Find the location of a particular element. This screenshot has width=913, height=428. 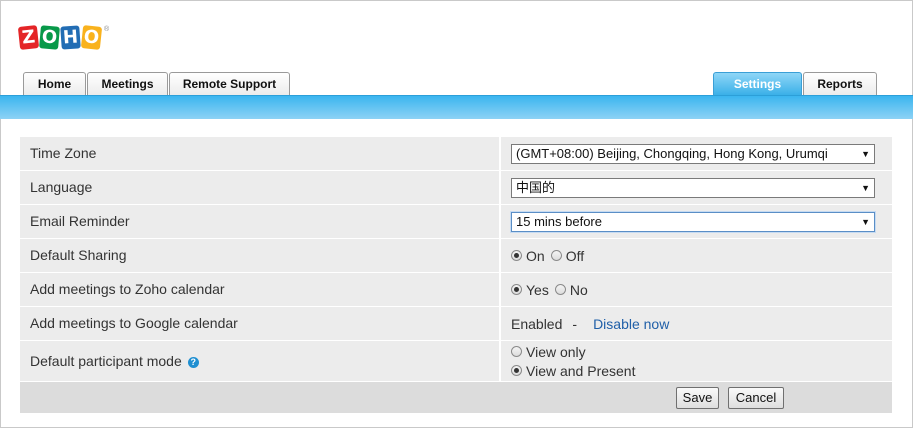

tab-settings: Settings is located at coordinates (757, 83).